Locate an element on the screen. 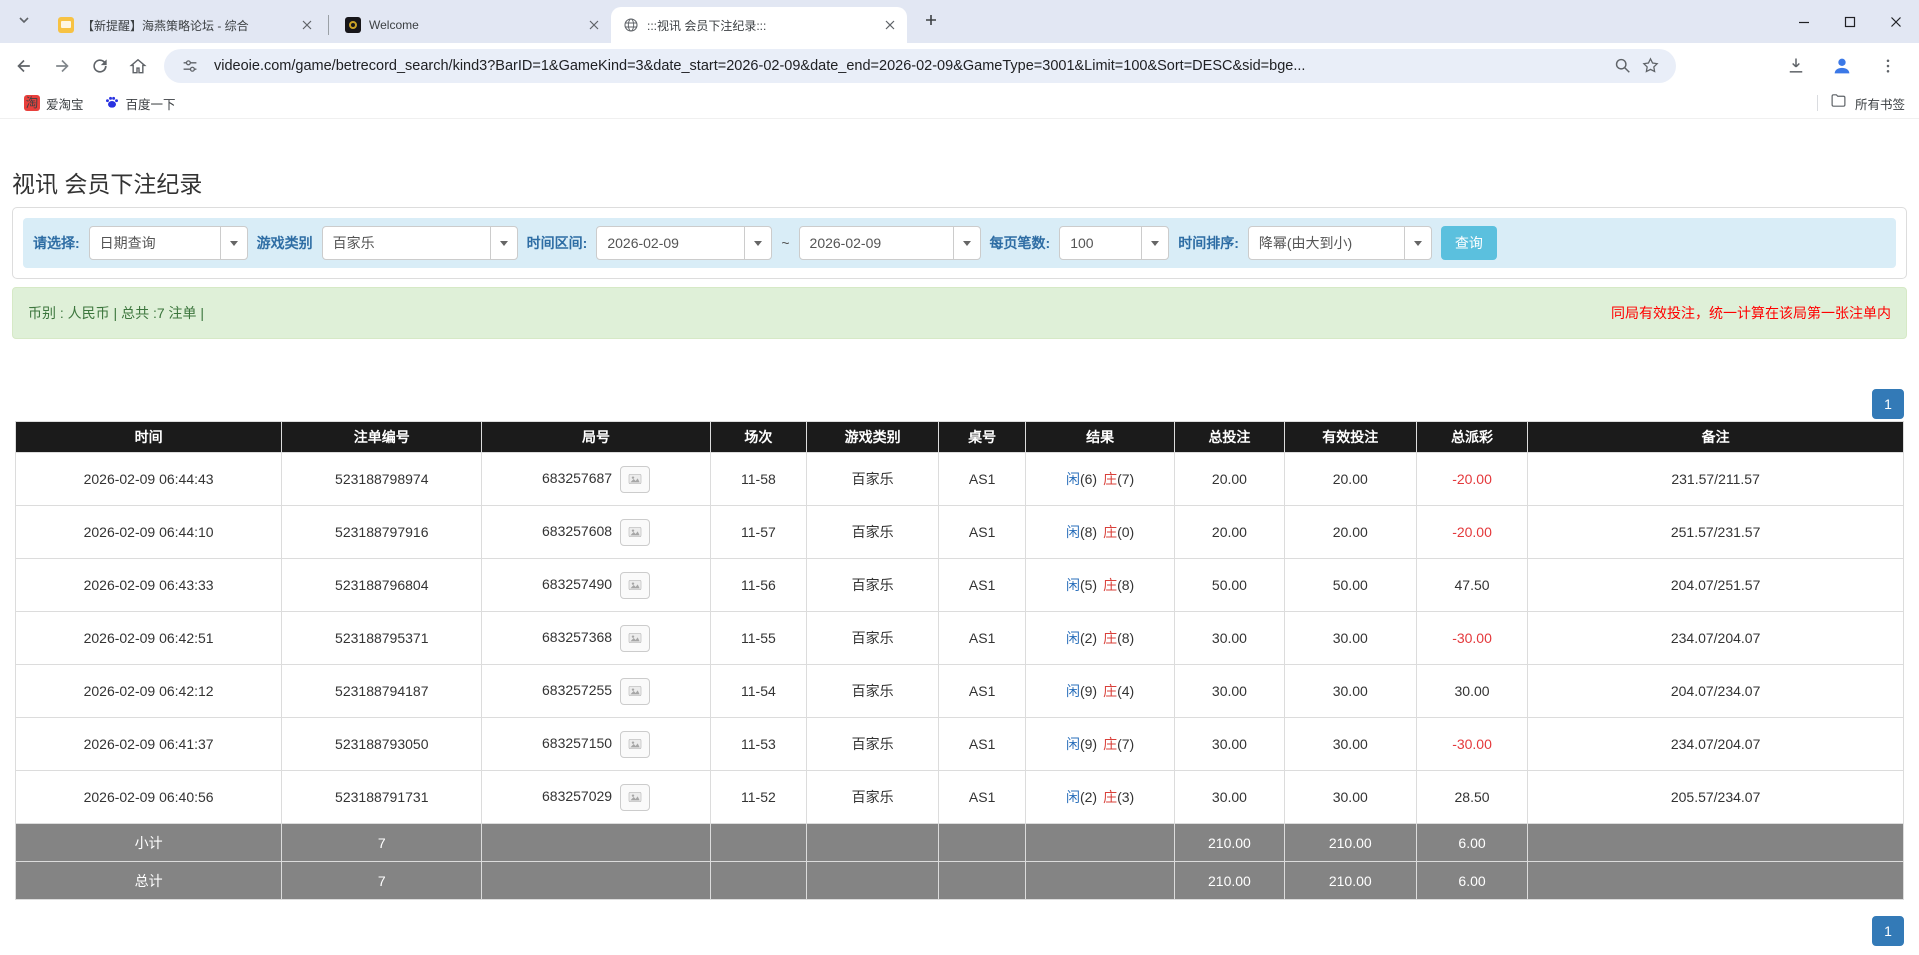 The width and height of the screenshot is (1919, 955). subtotal-count: 7 is located at coordinates (382, 842).